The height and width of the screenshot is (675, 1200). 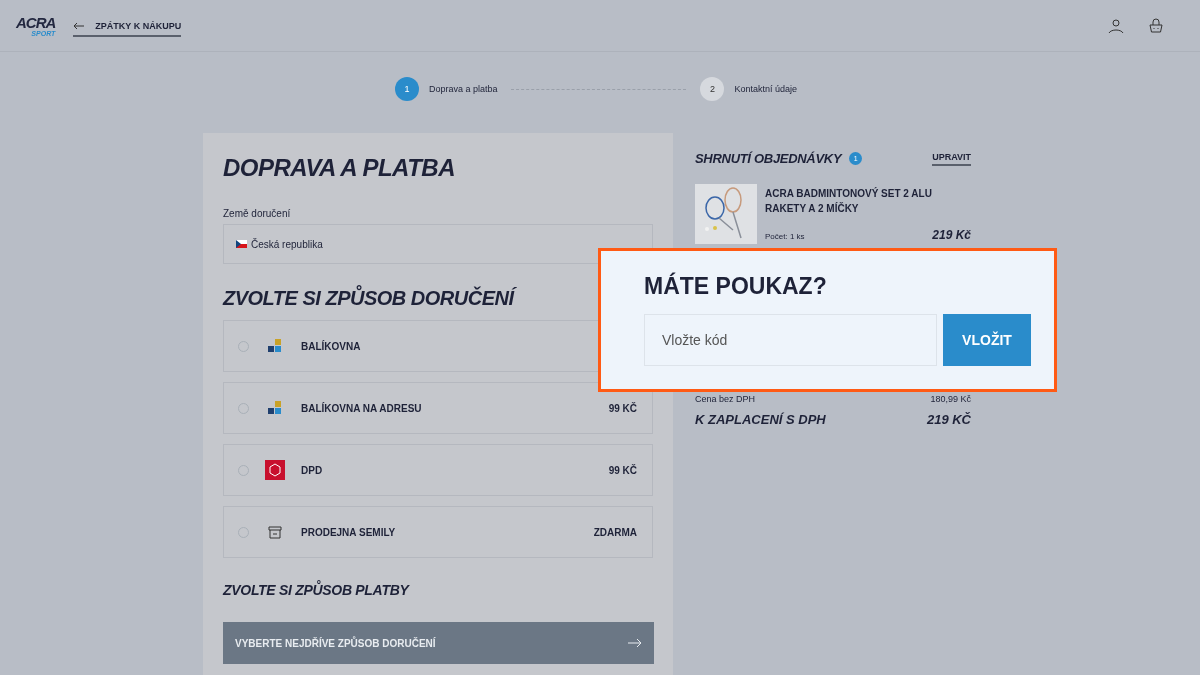 What do you see at coordinates (760, 419) in the screenshot?
I see `total-label: K ZAPLACENÍ S DPH` at bounding box center [760, 419].